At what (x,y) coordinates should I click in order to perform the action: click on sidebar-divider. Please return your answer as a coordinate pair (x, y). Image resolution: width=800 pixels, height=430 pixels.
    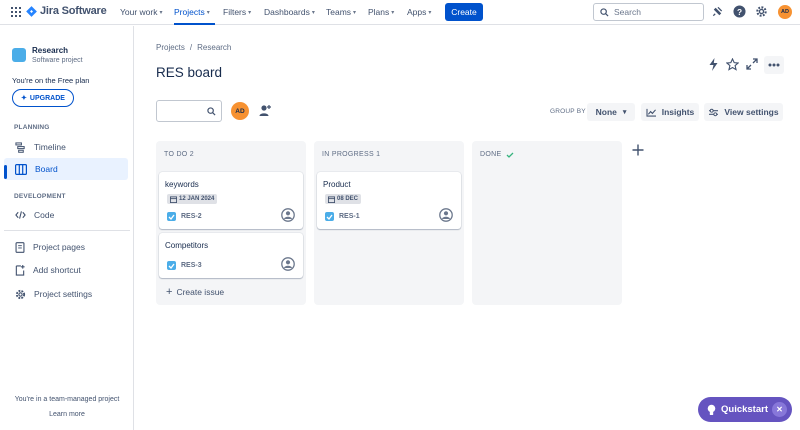
    Looking at the image, I should click on (67, 230).